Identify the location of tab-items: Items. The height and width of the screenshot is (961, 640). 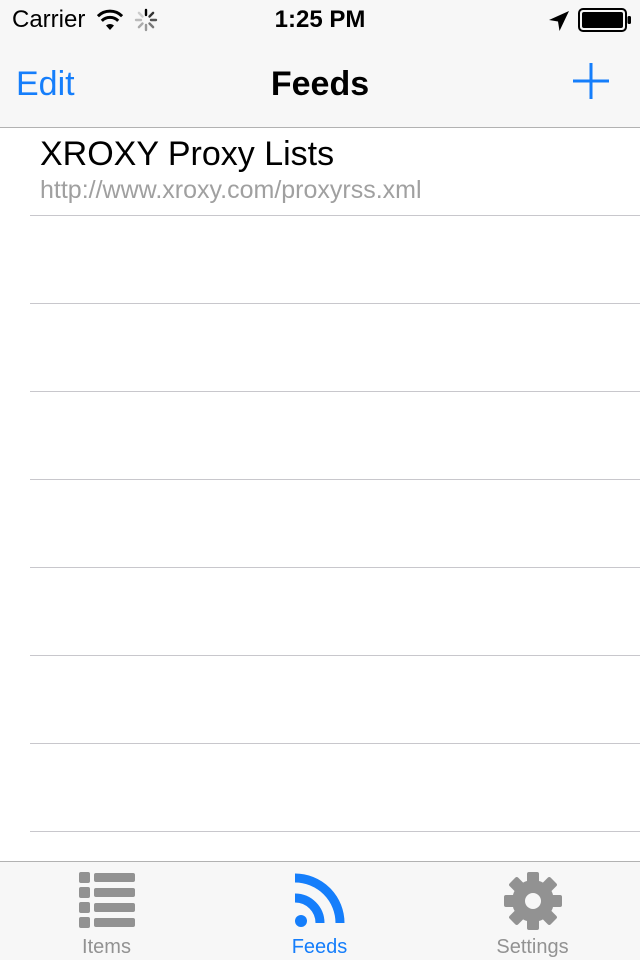
(106, 911).